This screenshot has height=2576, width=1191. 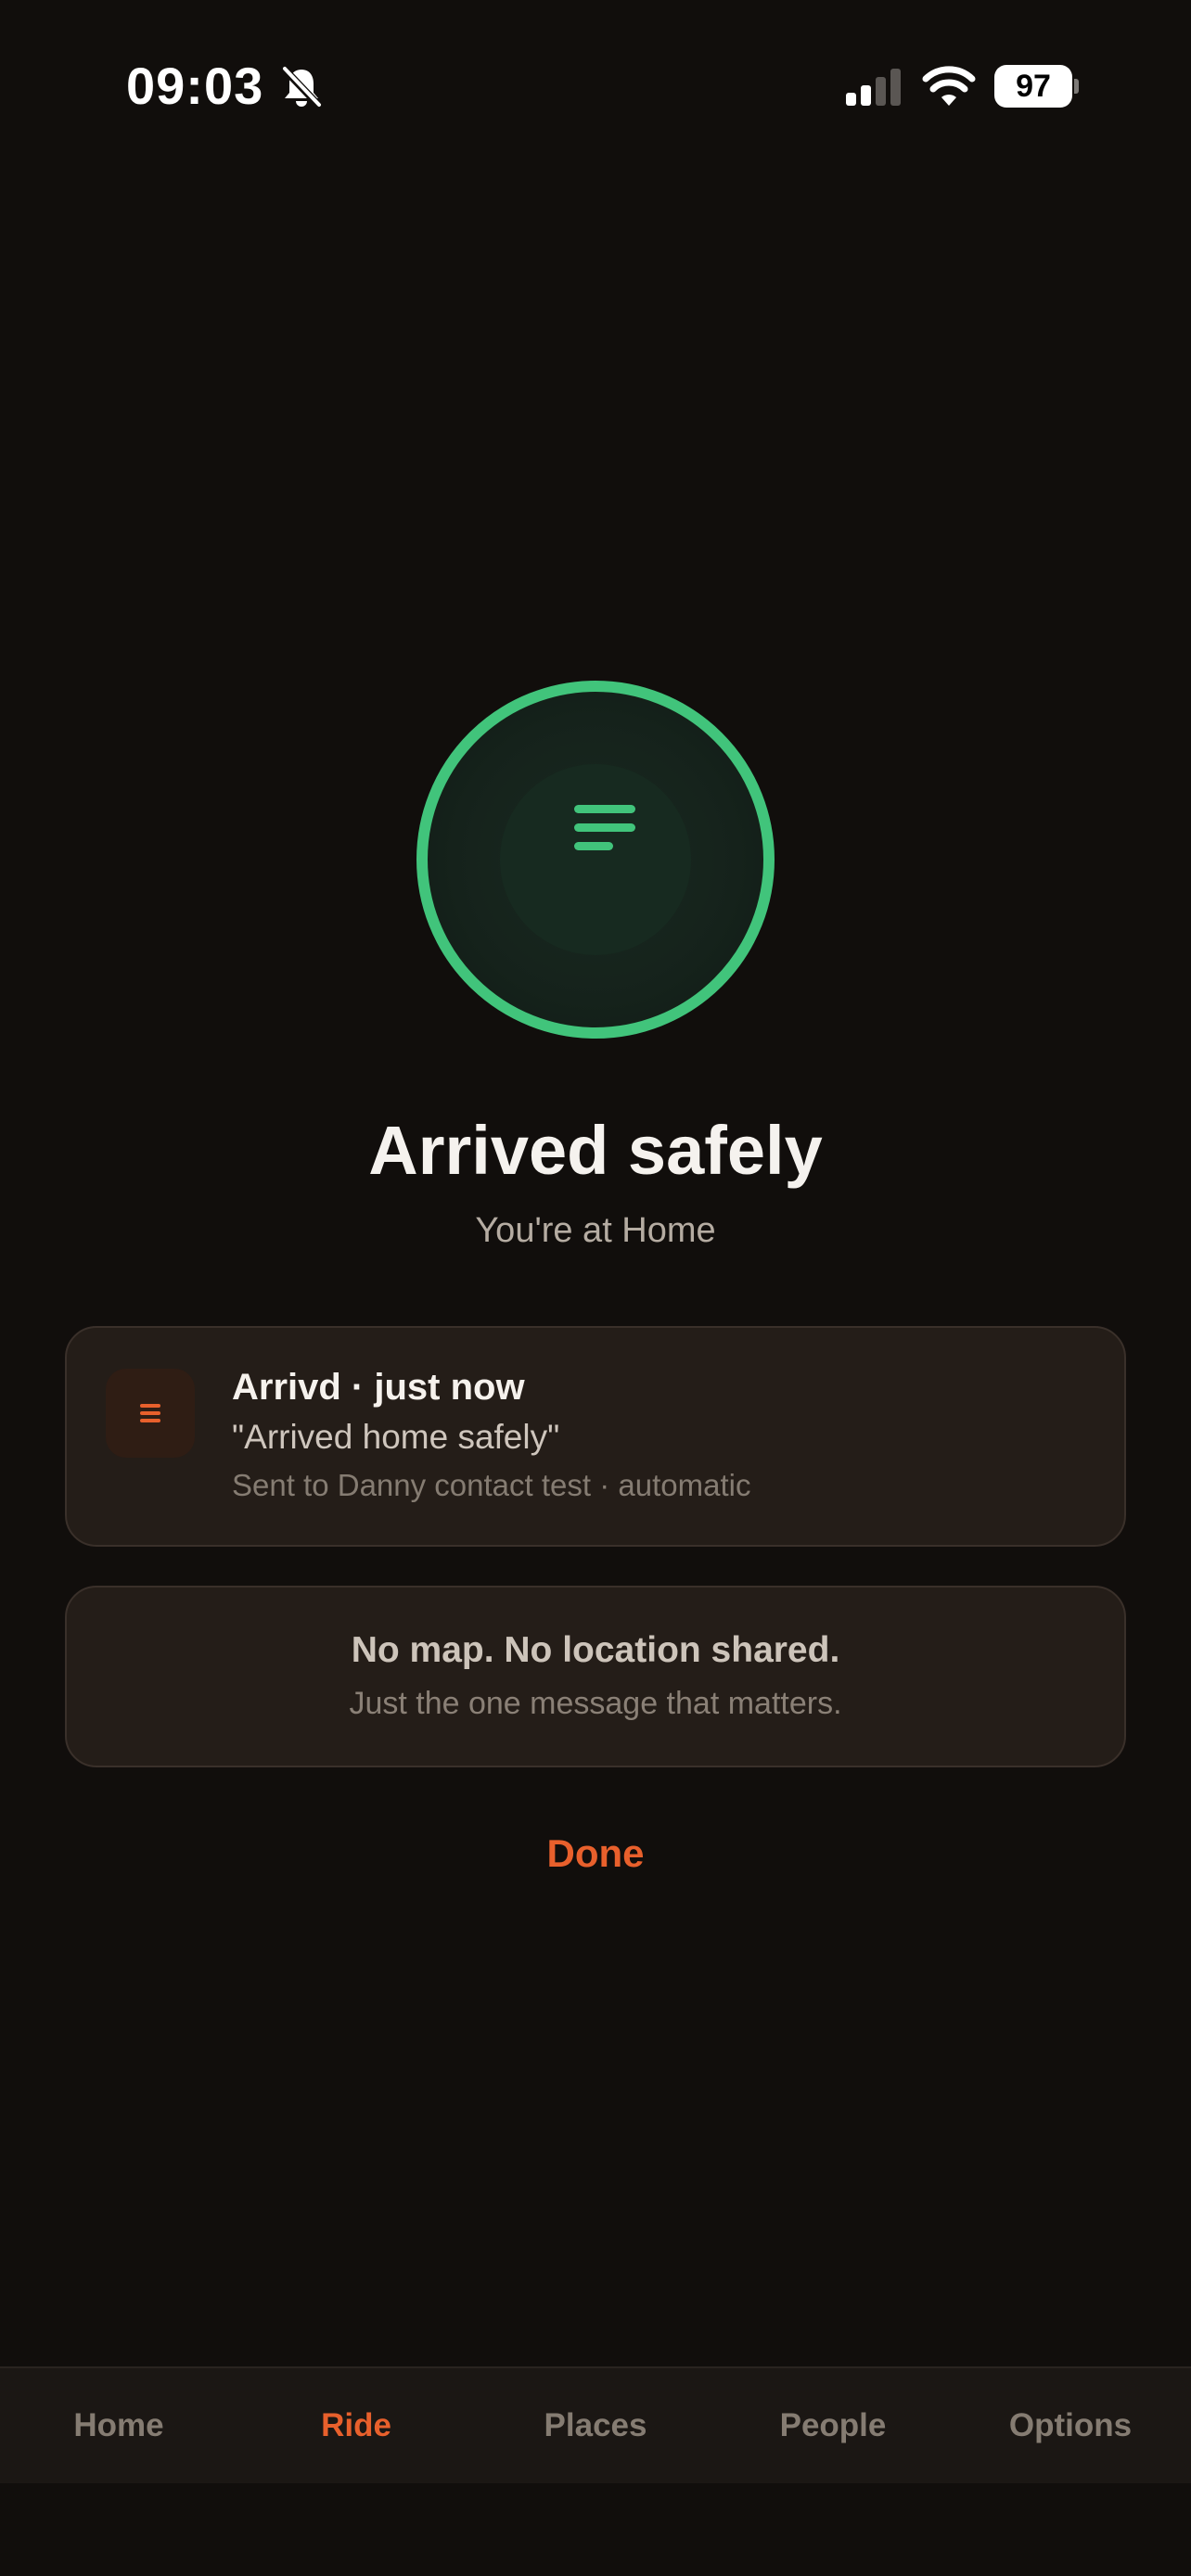 What do you see at coordinates (949, 86) in the screenshot?
I see `wifi-icon` at bounding box center [949, 86].